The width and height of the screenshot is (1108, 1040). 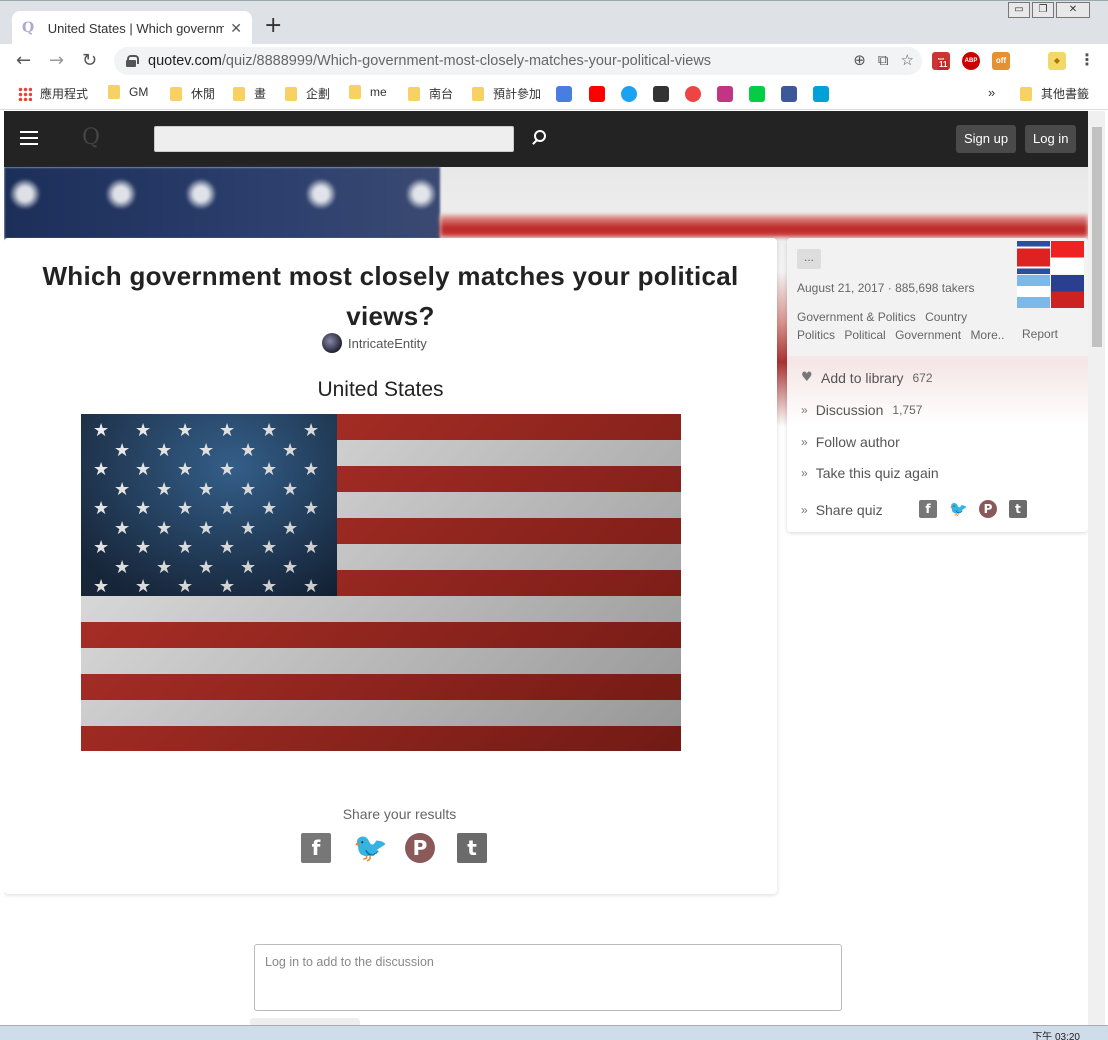 What do you see at coordinates (821, 94) in the screenshot?
I see `bilibili-bookmark-icon` at bounding box center [821, 94].